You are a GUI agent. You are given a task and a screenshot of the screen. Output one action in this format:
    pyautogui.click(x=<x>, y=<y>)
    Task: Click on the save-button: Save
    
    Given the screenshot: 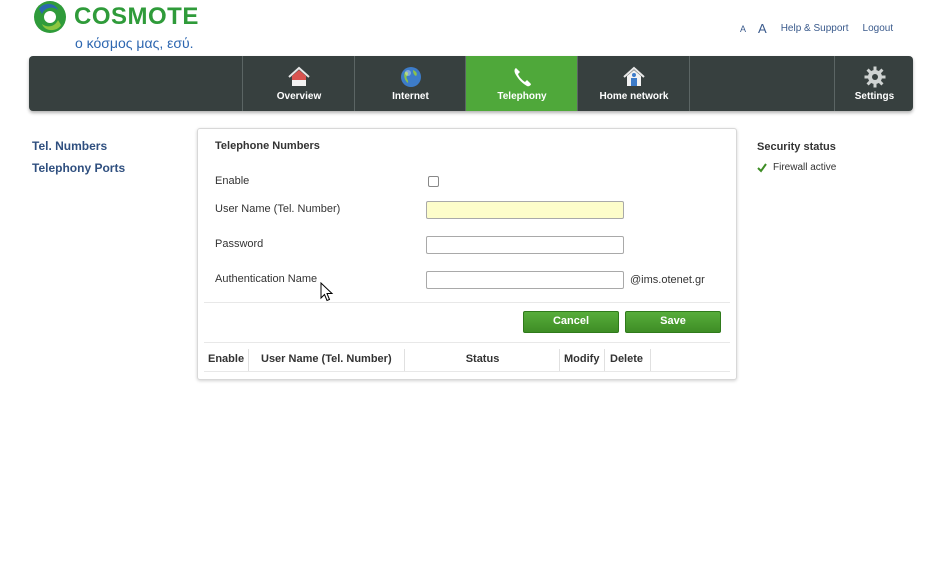 What is the action you would take?
    pyautogui.click(x=673, y=322)
    